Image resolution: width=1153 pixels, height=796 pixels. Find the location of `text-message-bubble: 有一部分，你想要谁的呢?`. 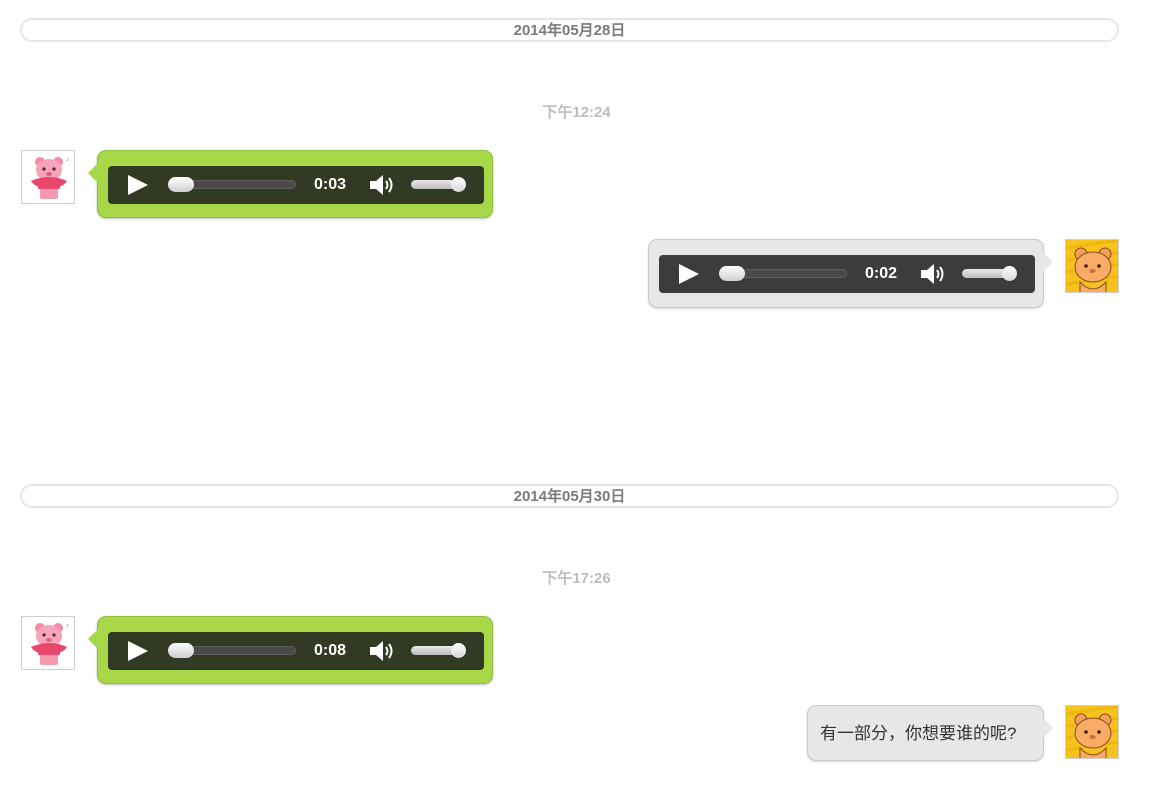

text-message-bubble: 有一部分，你想要谁的呢? is located at coordinates (930, 733).